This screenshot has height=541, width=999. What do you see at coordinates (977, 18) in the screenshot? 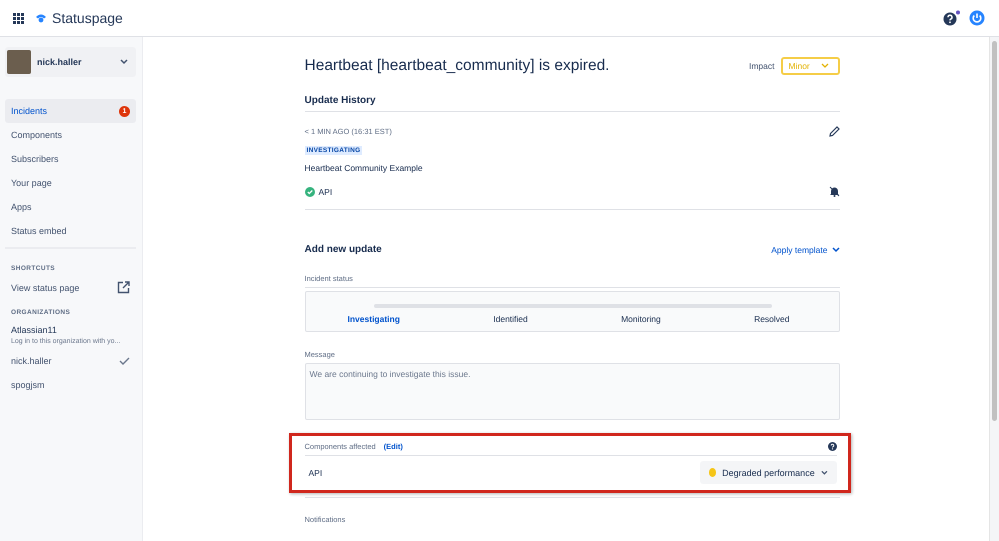
I see `power-icon` at bounding box center [977, 18].